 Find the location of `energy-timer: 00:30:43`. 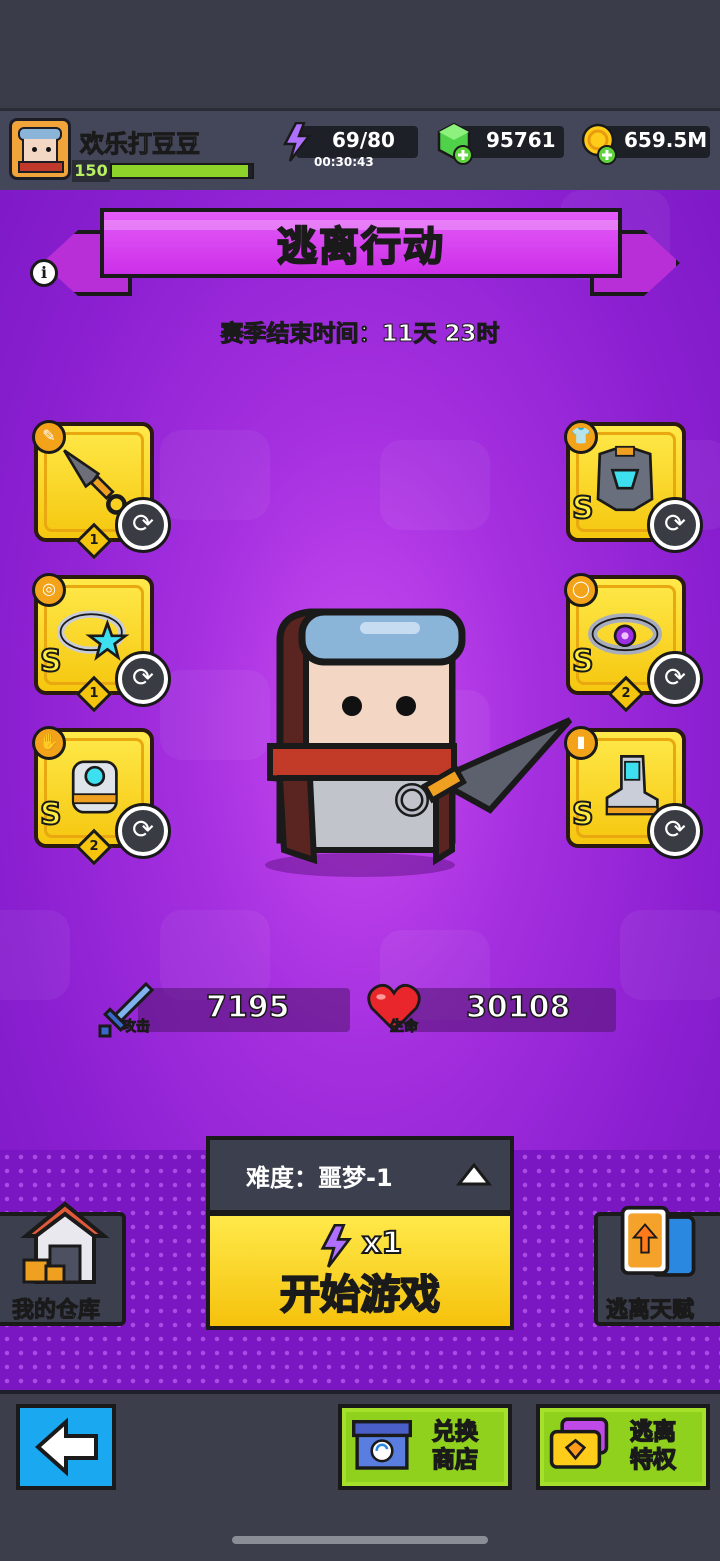

energy-timer: 00:30:43 is located at coordinates (344, 162).